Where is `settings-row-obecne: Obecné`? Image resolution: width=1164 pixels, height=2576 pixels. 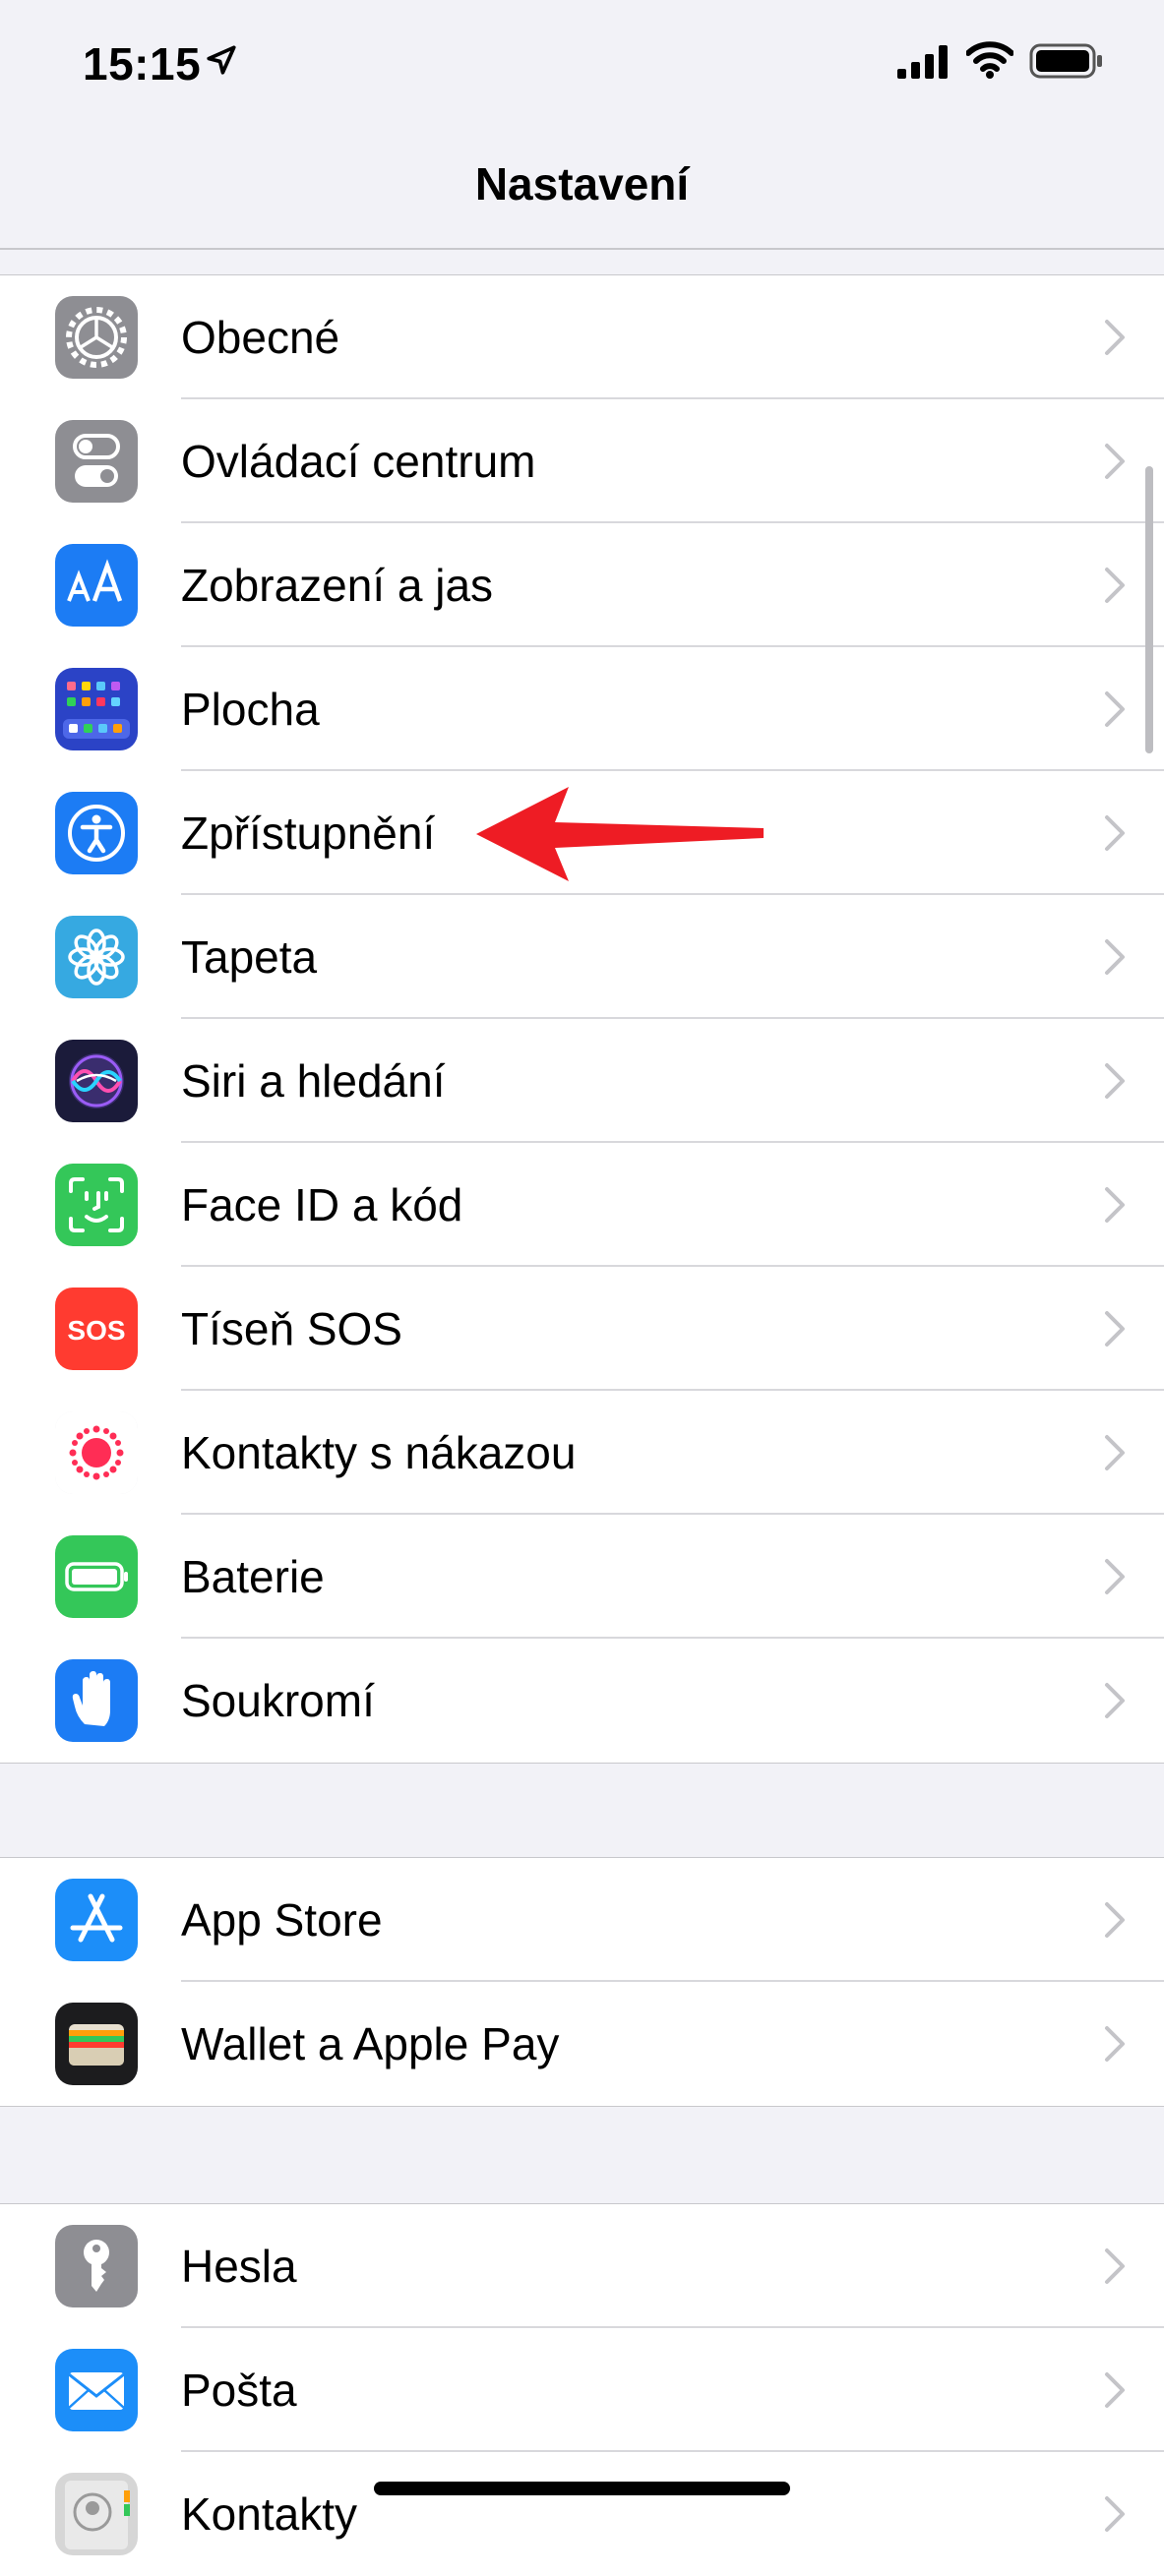
settings-row-obecne: Obecné is located at coordinates (582, 337).